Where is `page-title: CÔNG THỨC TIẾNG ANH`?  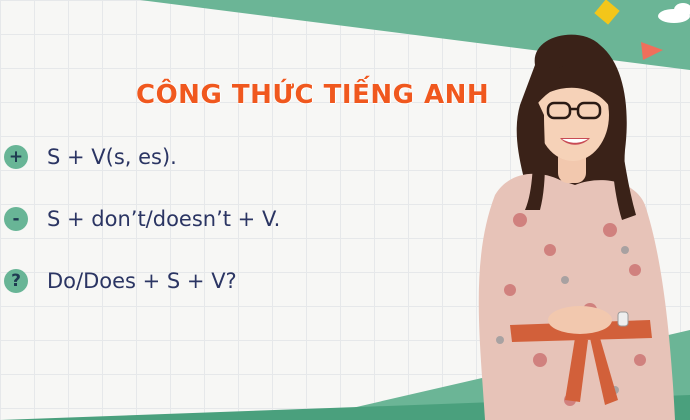 page-title: CÔNG THỨC TIẾNG ANH is located at coordinates (313, 95).